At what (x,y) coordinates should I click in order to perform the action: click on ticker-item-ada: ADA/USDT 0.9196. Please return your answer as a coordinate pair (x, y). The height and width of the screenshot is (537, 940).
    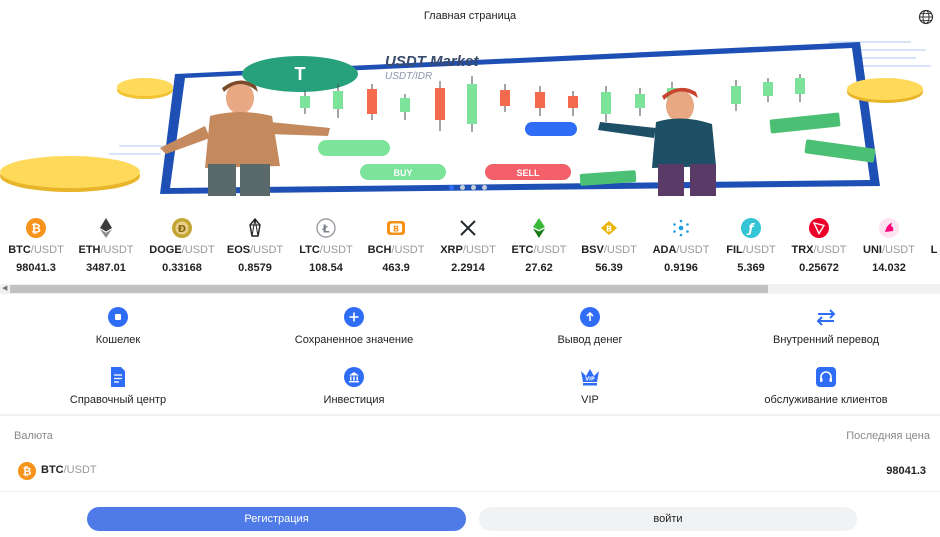
    Looking at the image, I should click on (681, 244).